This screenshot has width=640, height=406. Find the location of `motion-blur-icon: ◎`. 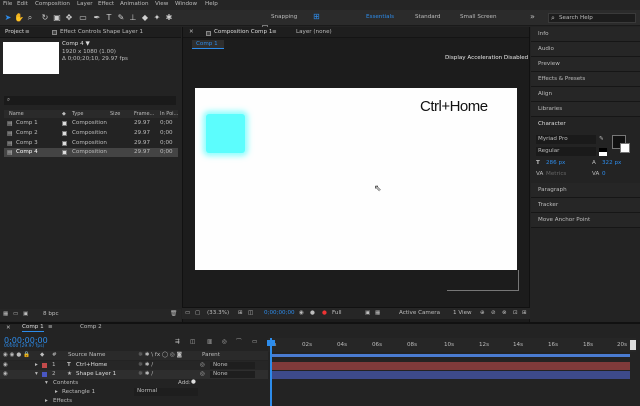

motion-blur-icon: ◎ is located at coordinates (224, 342).